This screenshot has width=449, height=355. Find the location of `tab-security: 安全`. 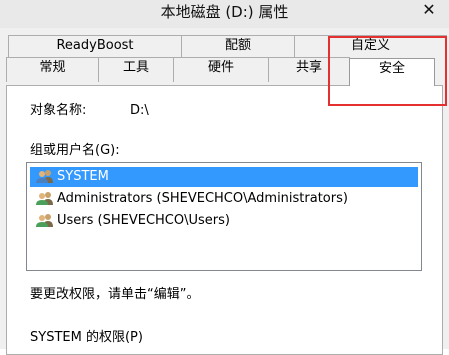

tab-security: 安全 is located at coordinates (392, 72).